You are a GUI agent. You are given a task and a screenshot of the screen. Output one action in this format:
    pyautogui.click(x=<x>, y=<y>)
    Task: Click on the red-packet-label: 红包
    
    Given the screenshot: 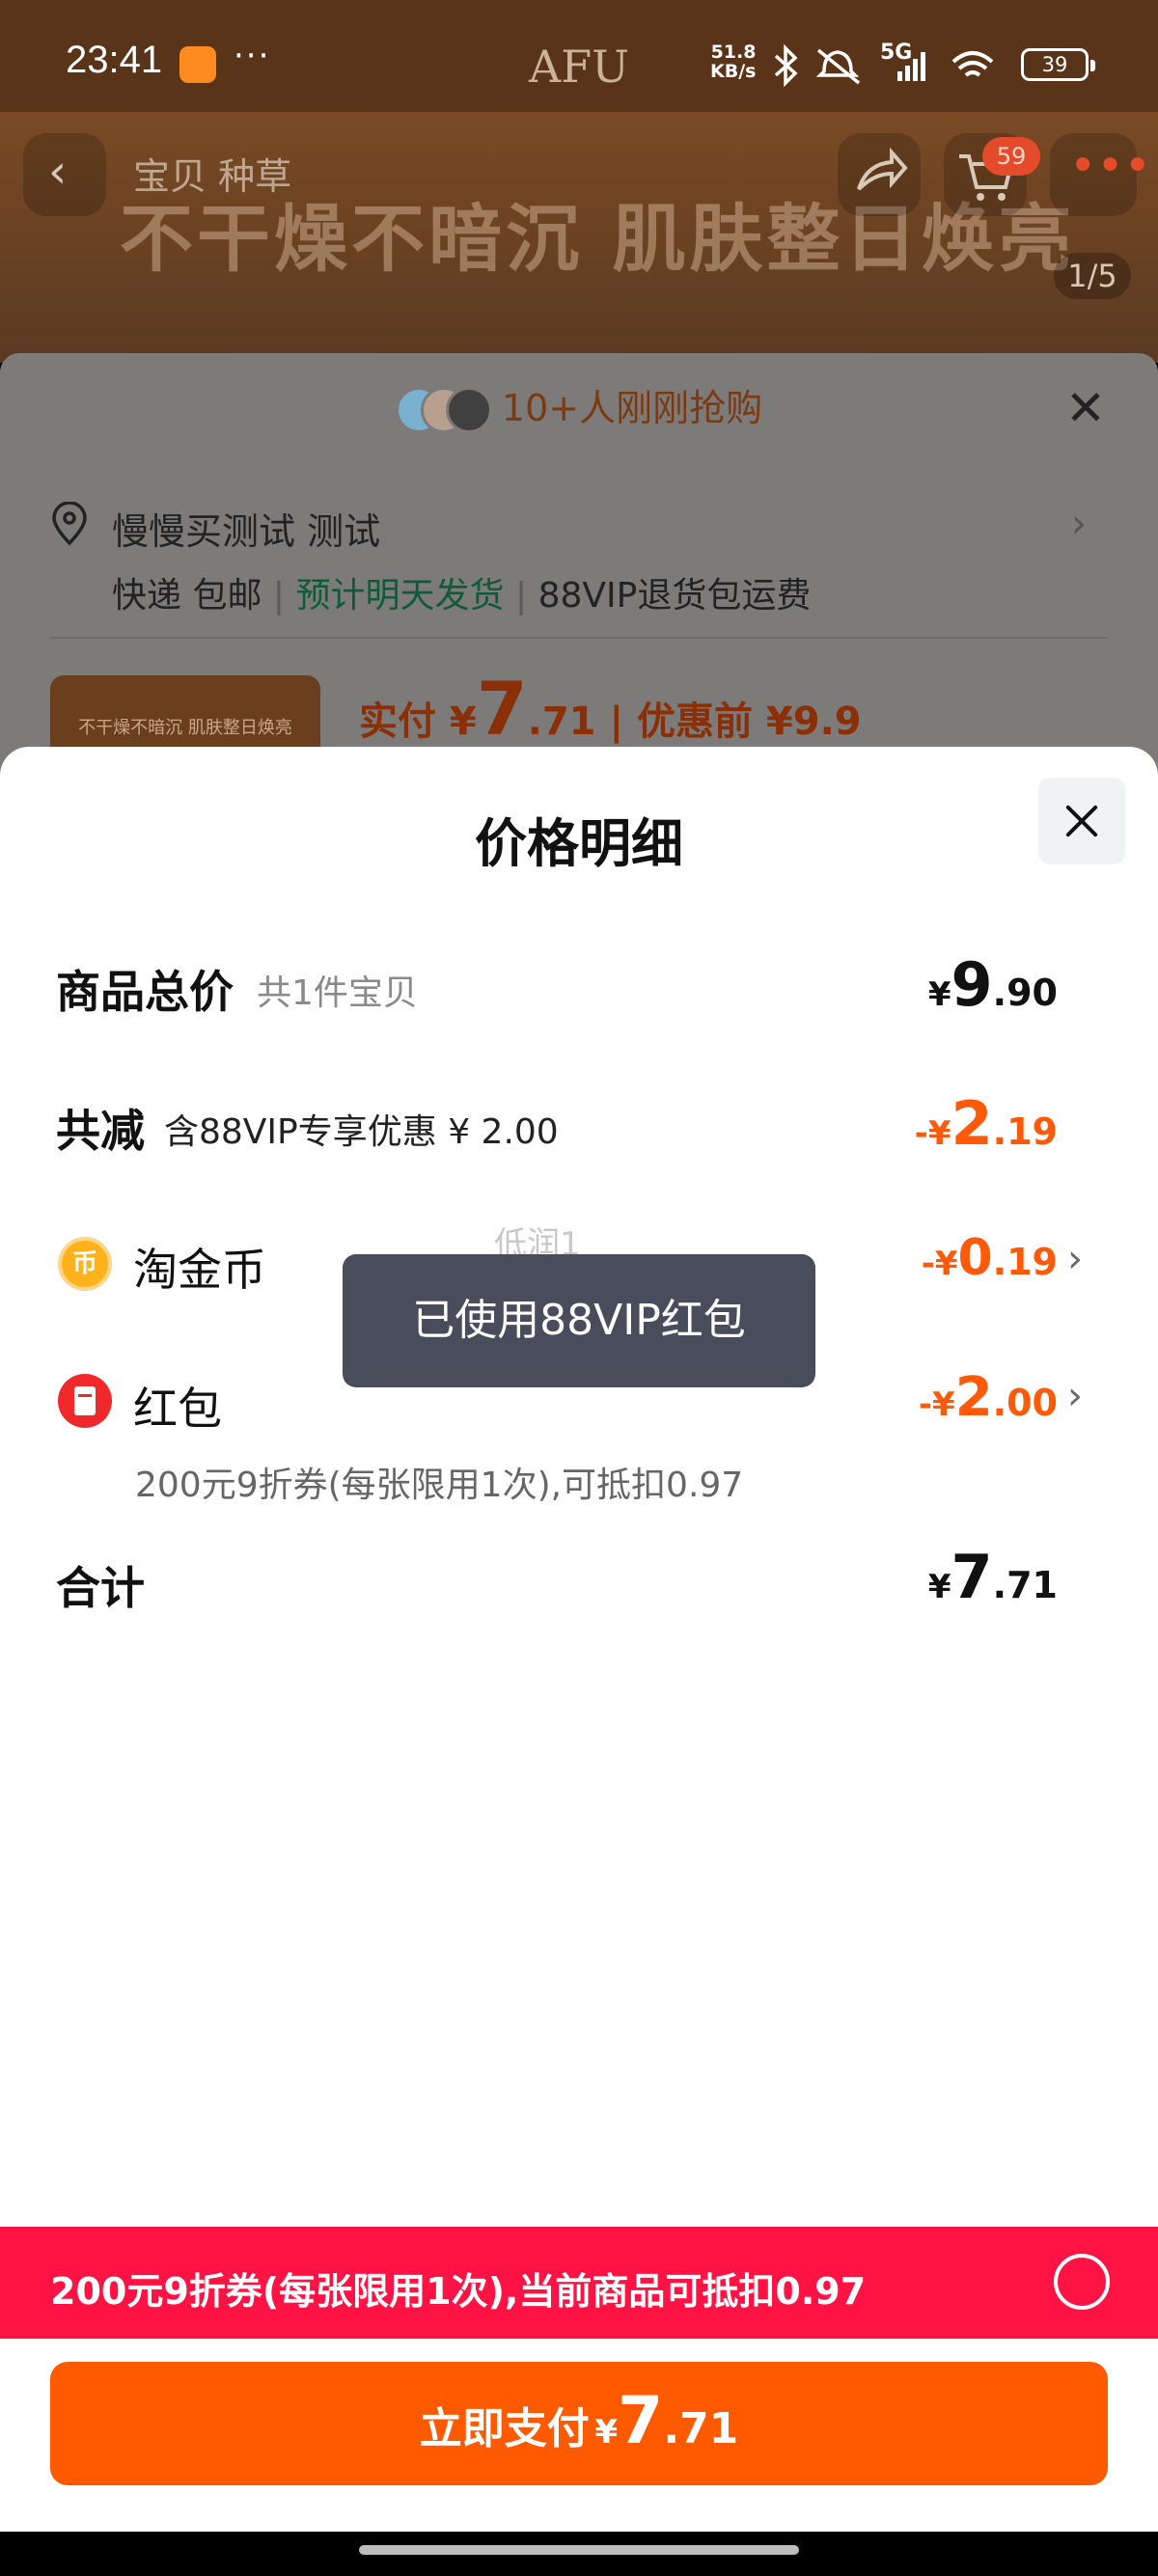 What is the action you would take?
    pyautogui.click(x=177, y=1406)
    